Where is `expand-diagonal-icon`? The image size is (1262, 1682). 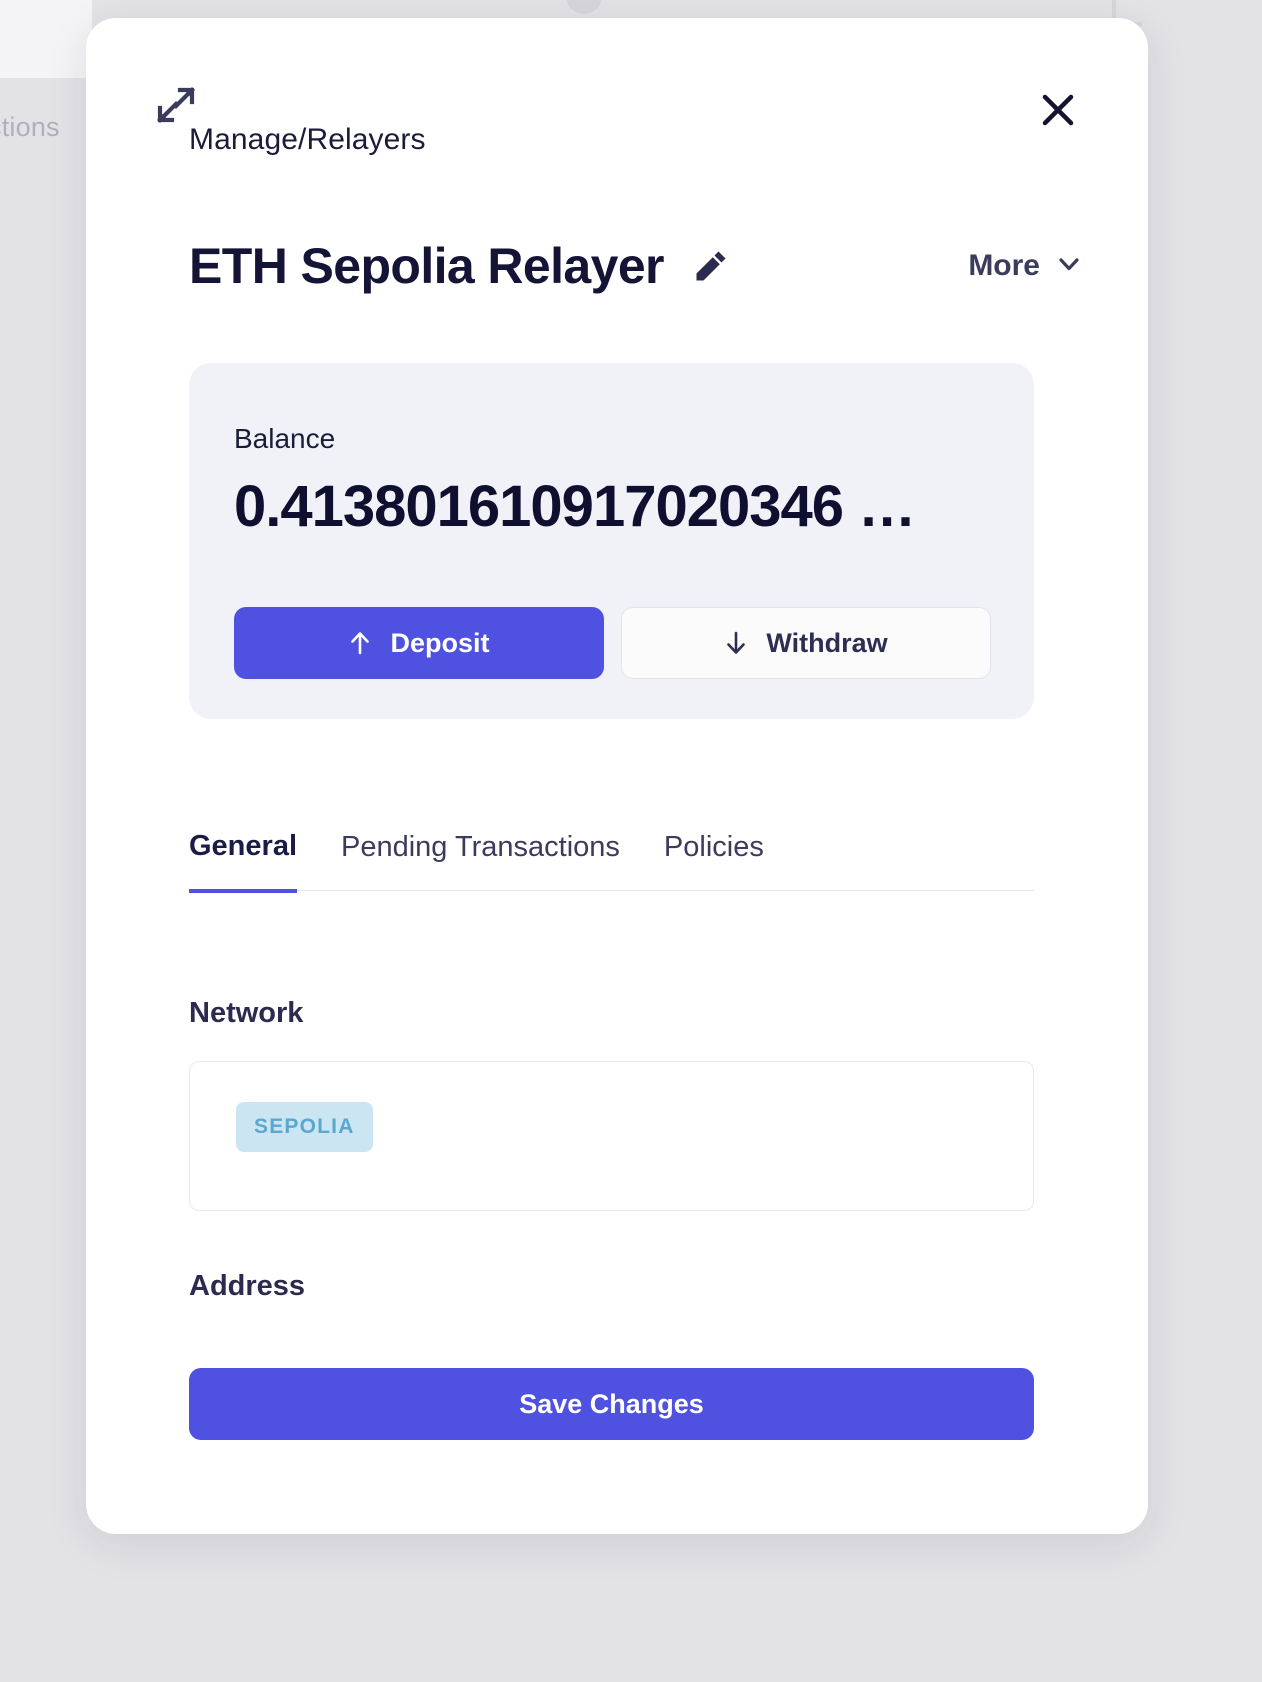
expand-diagonal-icon is located at coordinates (175, 105).